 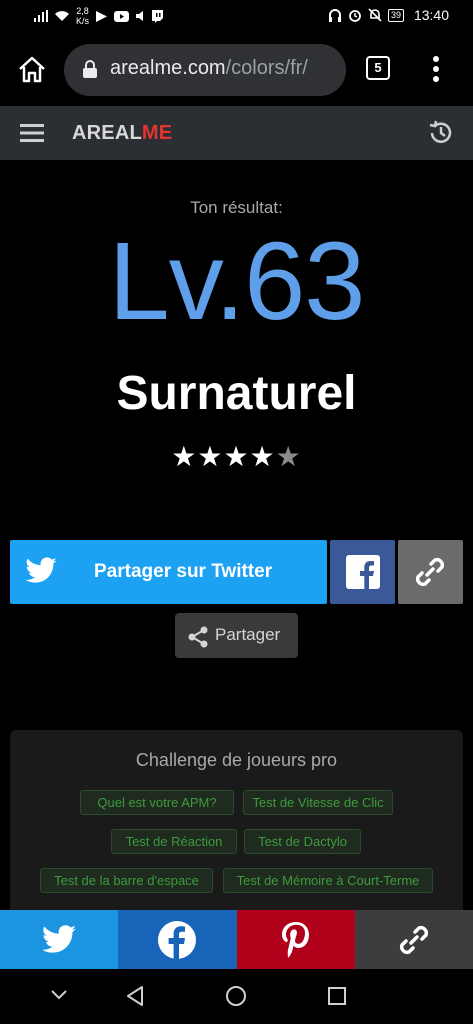 What do you see at coordinates (59, 995) in the screenshot?
I see `chevron-down-icon` at bounding box center [59, 995].